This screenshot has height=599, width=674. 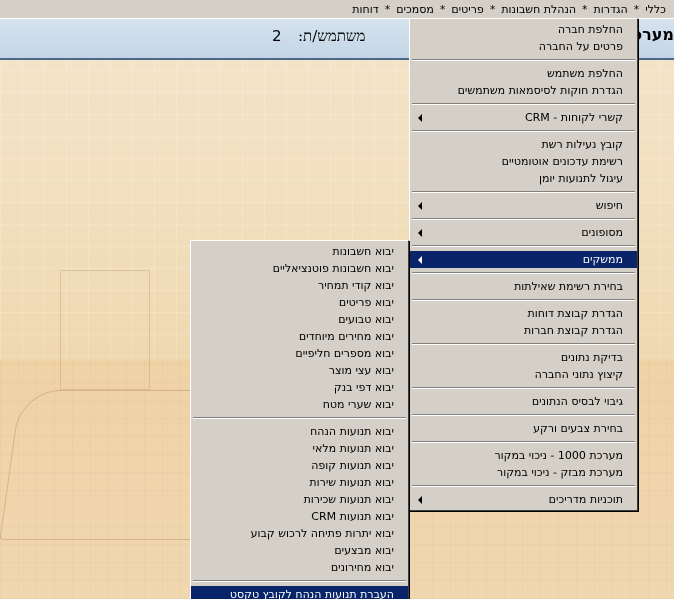 What do you see at coordinates (363, 251) in the screenshot?
I see `sub-menu-item-label: יבוא חשבונות` at bounding box center [363, 251].